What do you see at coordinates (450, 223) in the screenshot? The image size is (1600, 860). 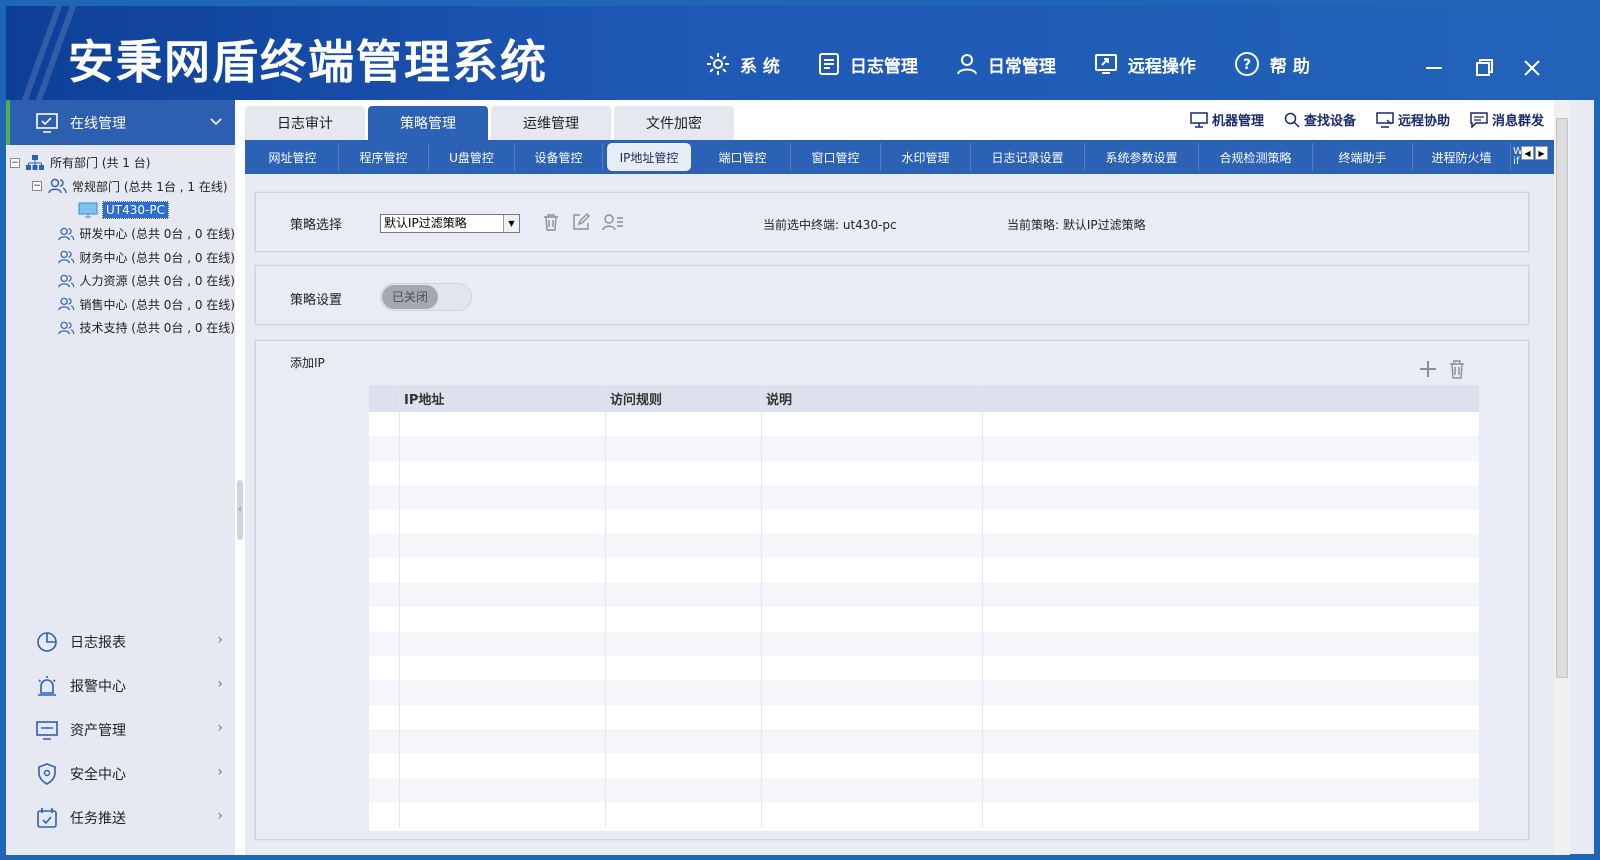 I see `policy-dropdown: 默认IP过滤策略 ▼` at bounding box center [450, 223].